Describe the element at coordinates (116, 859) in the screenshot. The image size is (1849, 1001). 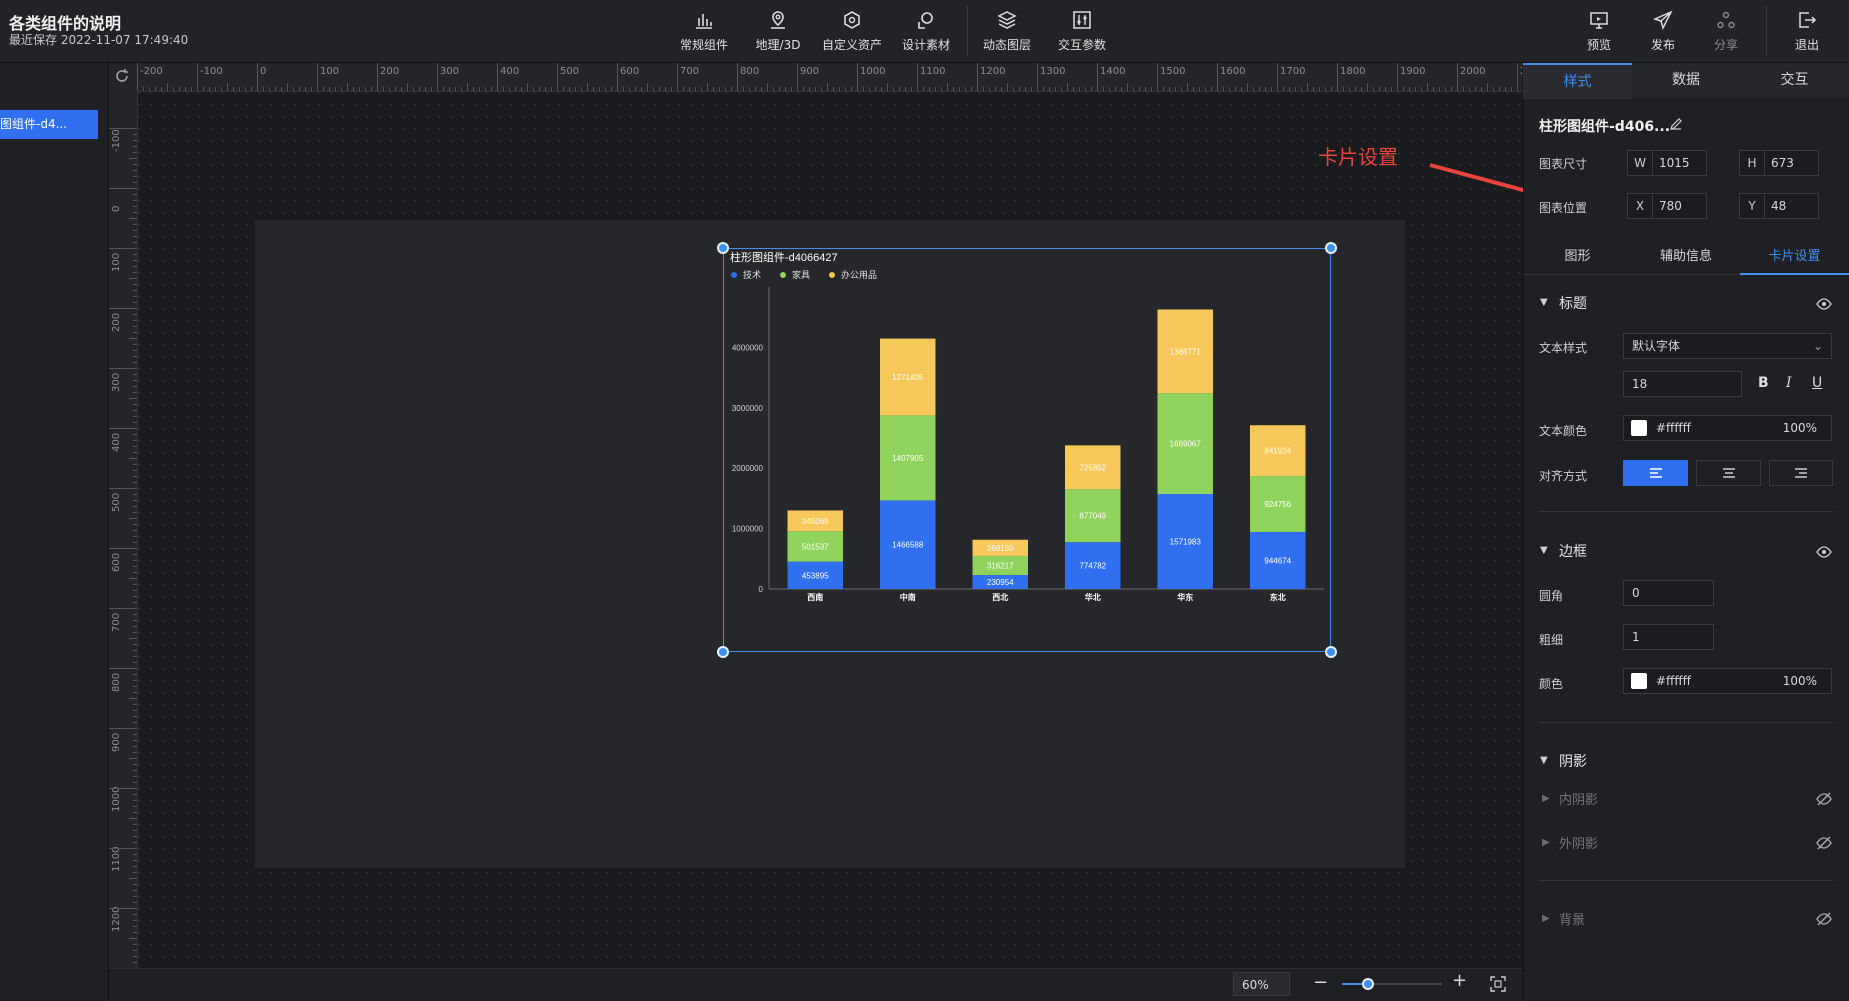
I see `ruler-tick-label: 1100` at that location.